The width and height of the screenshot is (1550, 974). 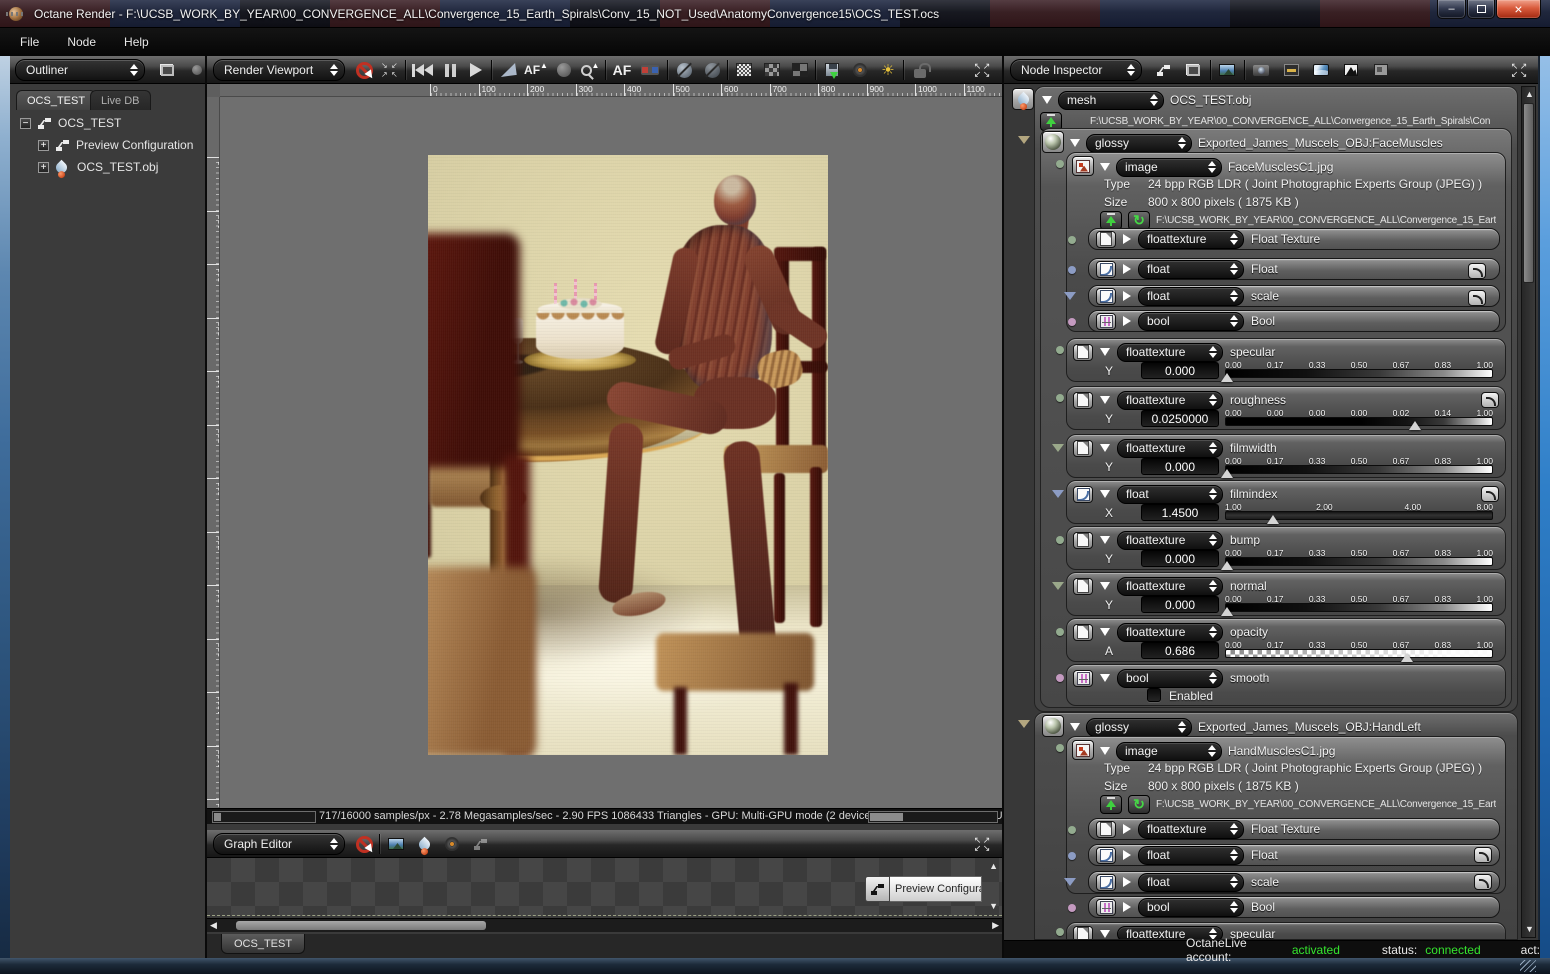 What do you see at coordinates (120, 100) in the screenshot?
I see `tab-live-db: Live DB` at bounding box center [120, 100].